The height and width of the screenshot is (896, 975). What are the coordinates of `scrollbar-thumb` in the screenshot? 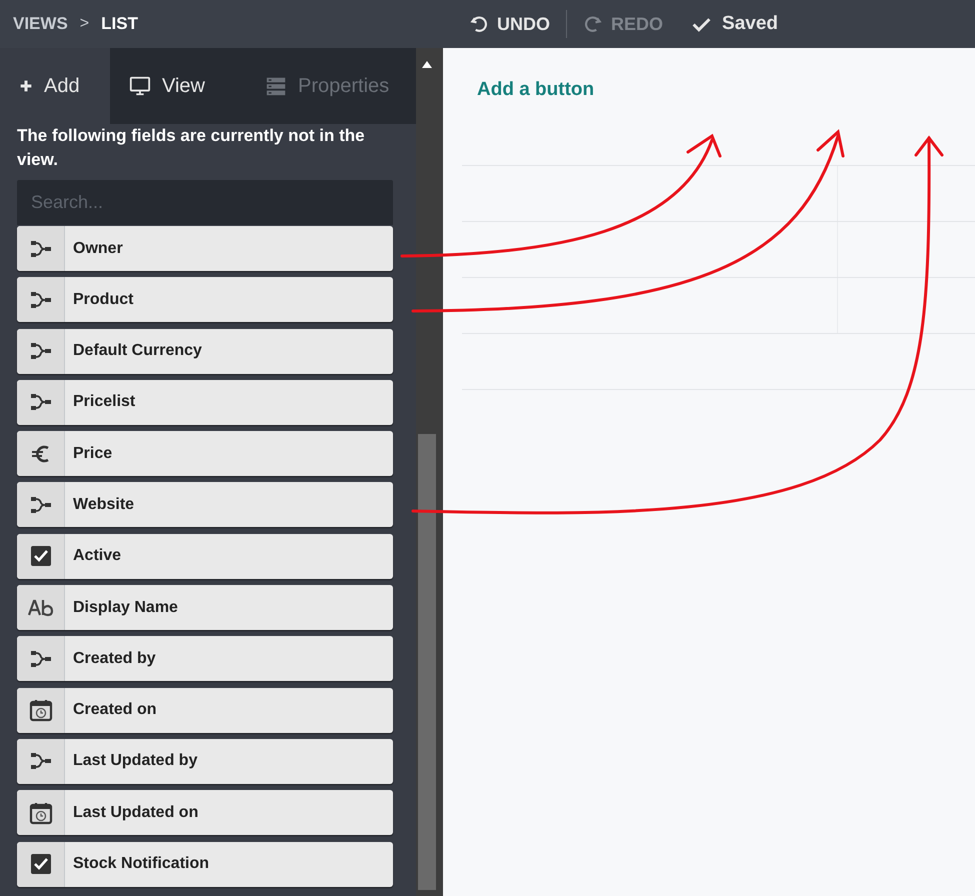 It's located at (427, 662).